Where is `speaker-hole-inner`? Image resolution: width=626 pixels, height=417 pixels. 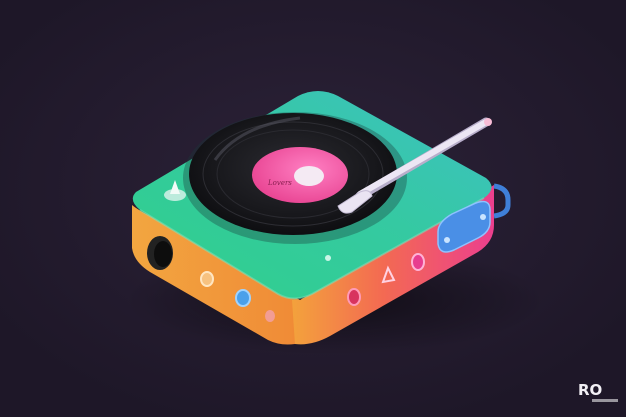 speaker-hole-inner is located at coordinates (163, 254).